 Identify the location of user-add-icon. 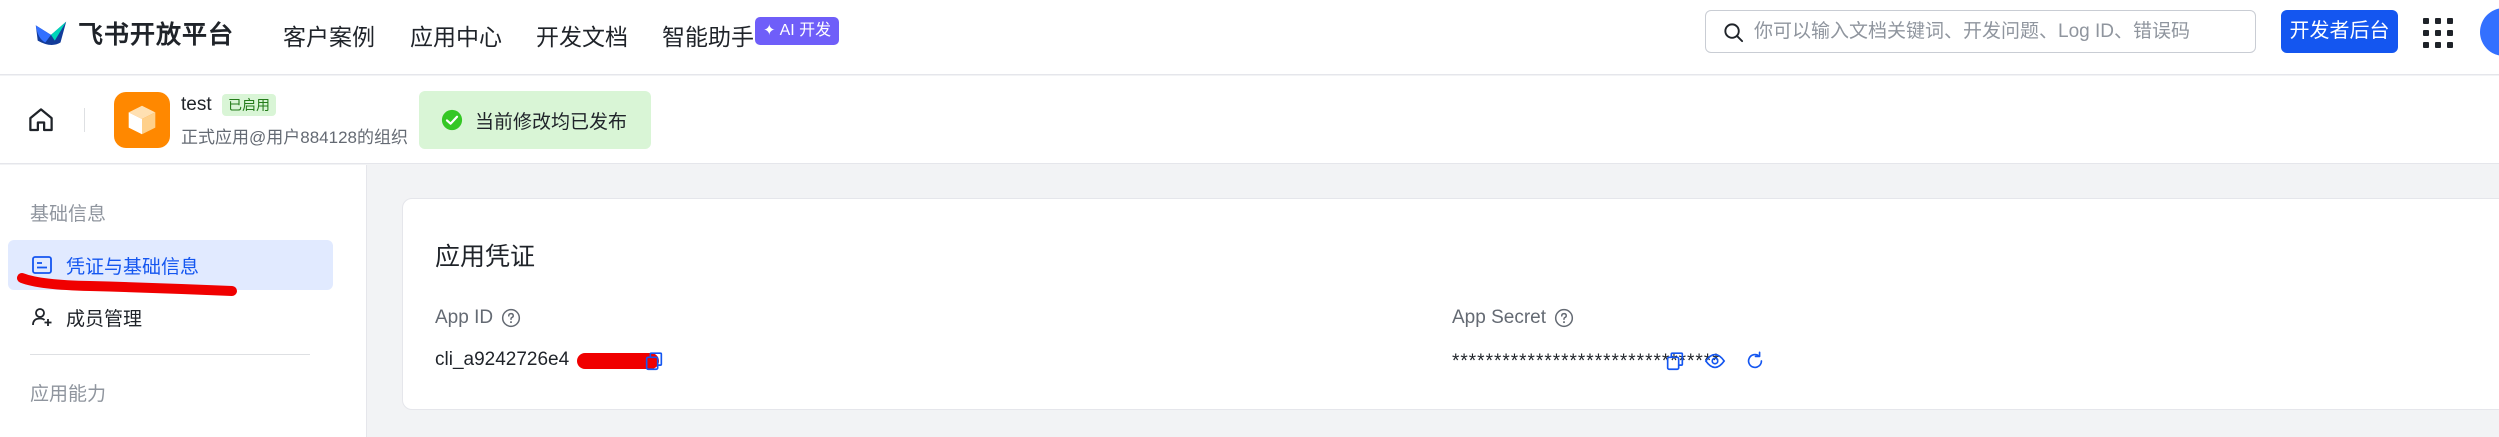
(42, 317).